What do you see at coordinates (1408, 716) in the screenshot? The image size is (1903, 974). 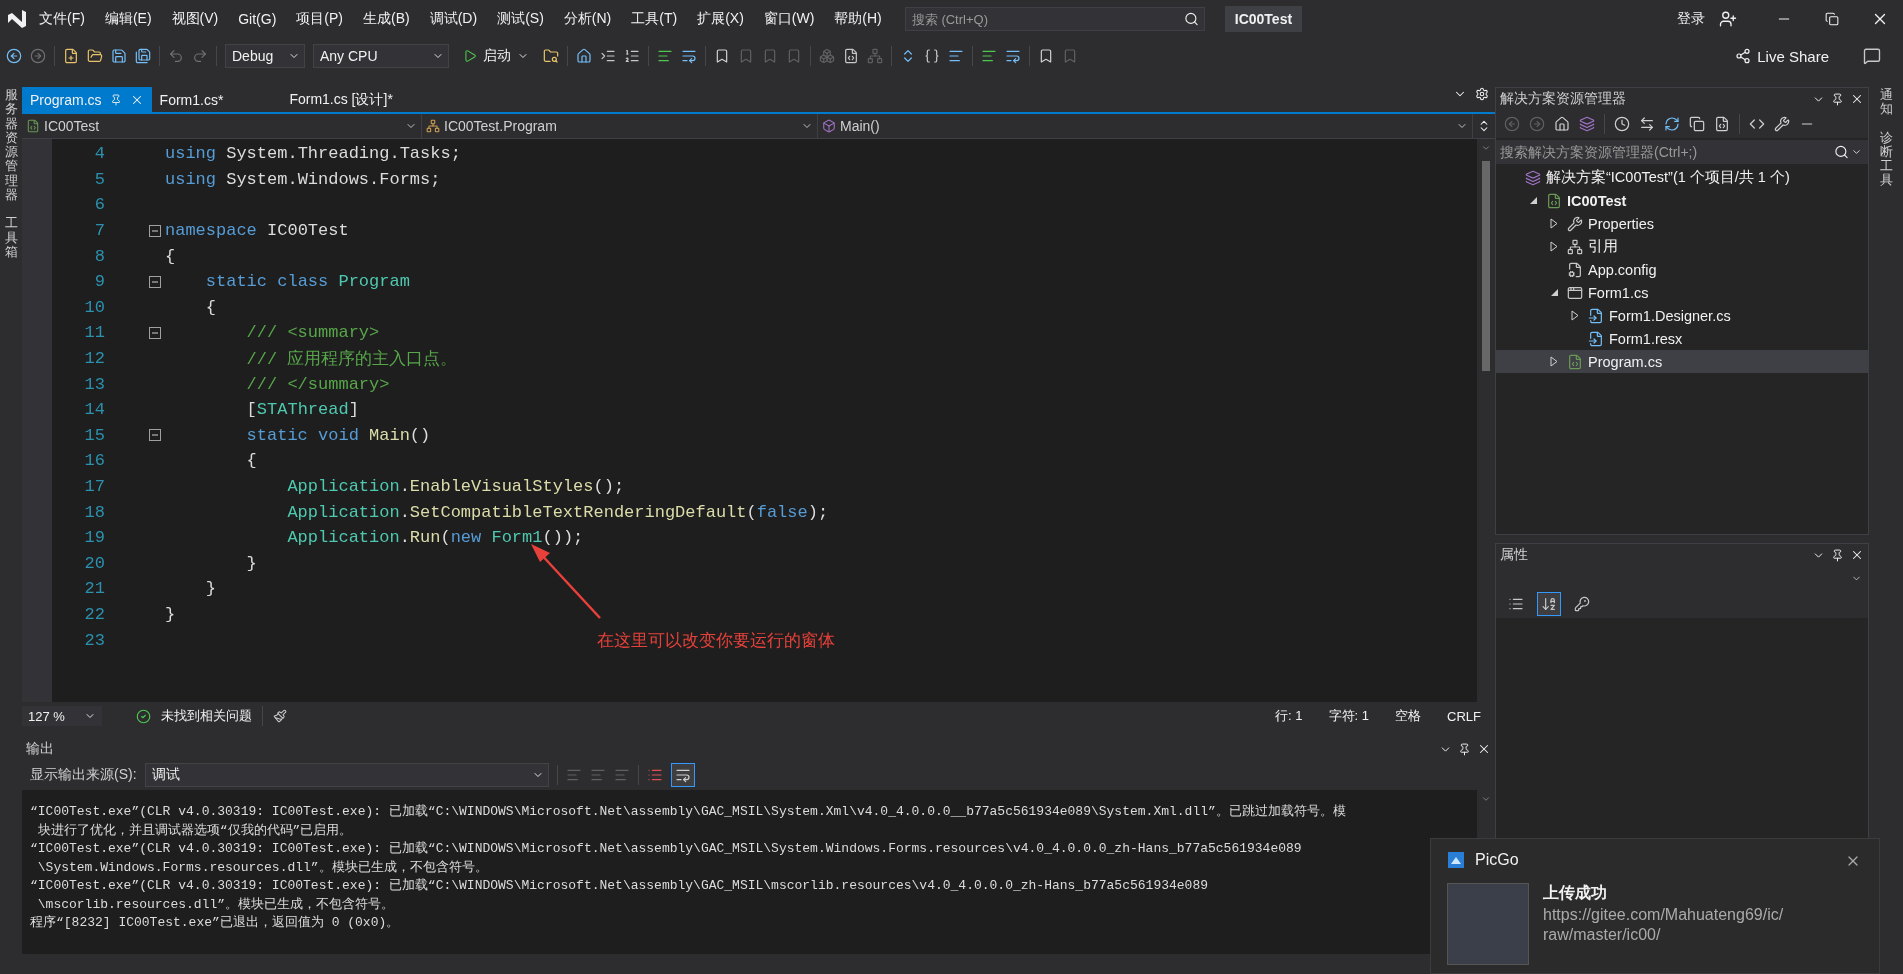 I see `spaces-status: 空格` at bounding box center [1408, 716].